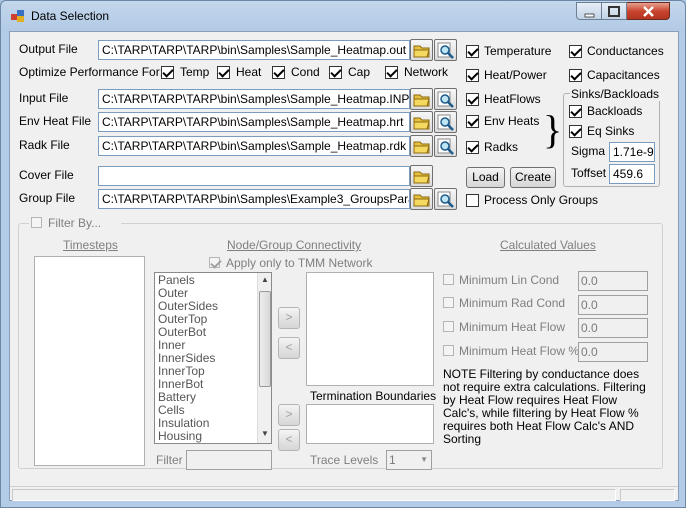  Describe the element at coordinates (575, 131) in the screenshot. I see `eq-sinks-checkbox` at that location.